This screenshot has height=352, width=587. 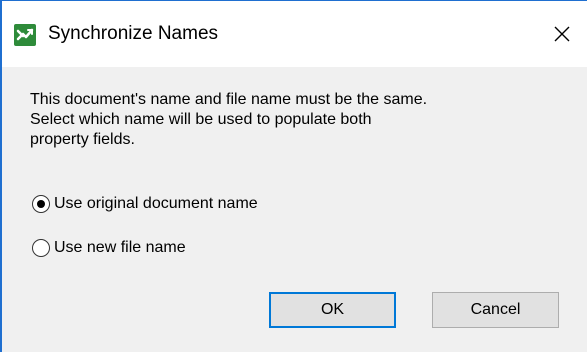 I want to click on radio-button-unselected, so click(x=41, y=248).